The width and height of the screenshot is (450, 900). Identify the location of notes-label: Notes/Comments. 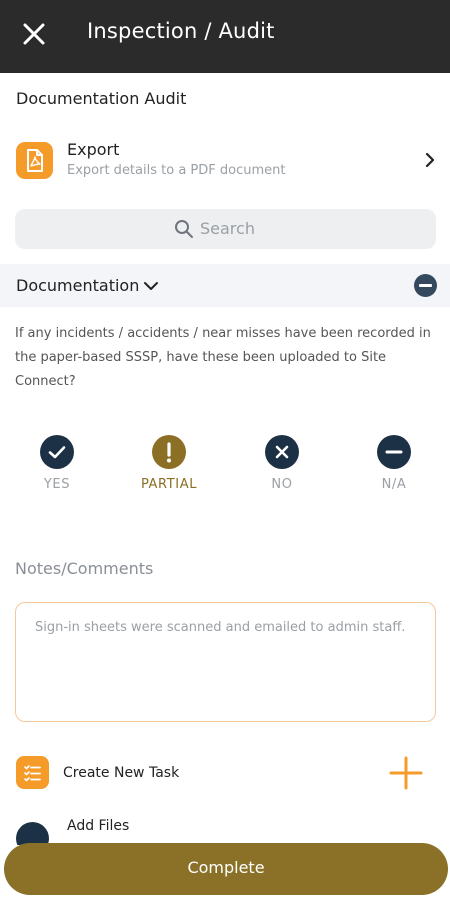
(84, 568).